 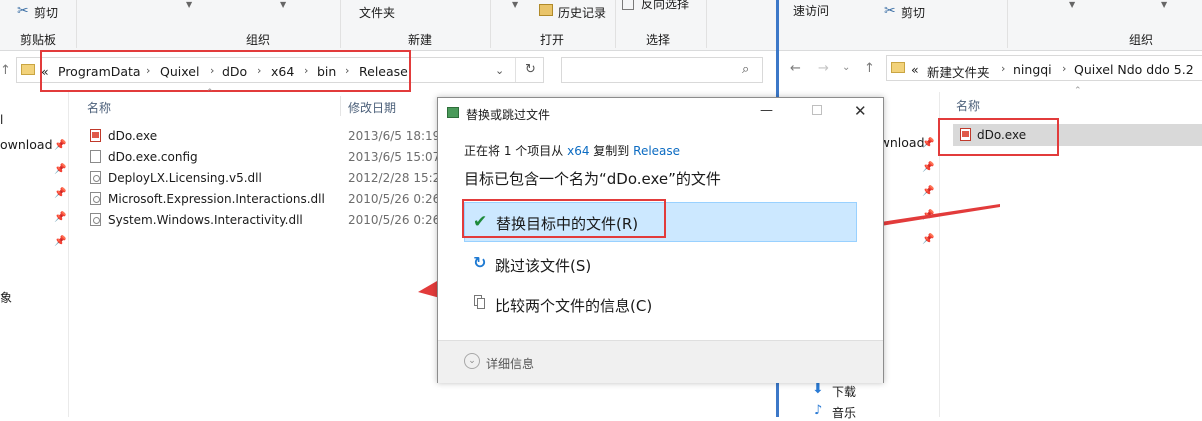 What do you see at coordinates (510, 363) in the screenshot?
I see `details-toggle: 详细信息` at bounding box center [510, 363].